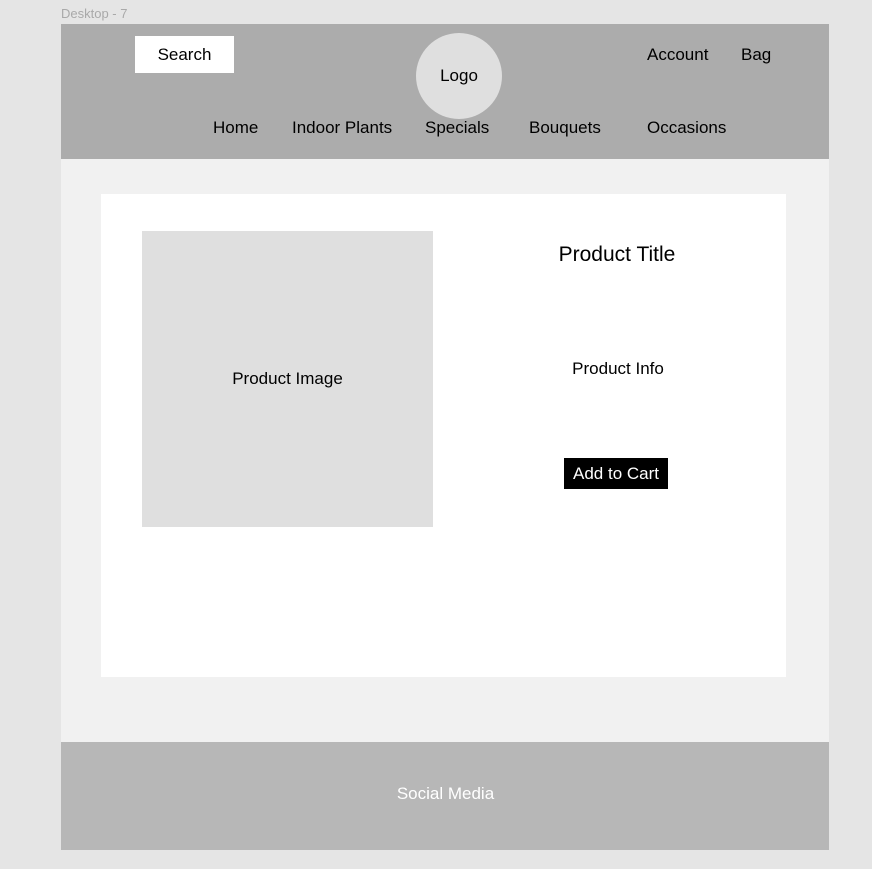 The width and height of the screenshot is (872, 869). What do you see at coordinates (617, 254) in the screenshot?
I see `product-title: Product Title` at bounding box center [617, 254].